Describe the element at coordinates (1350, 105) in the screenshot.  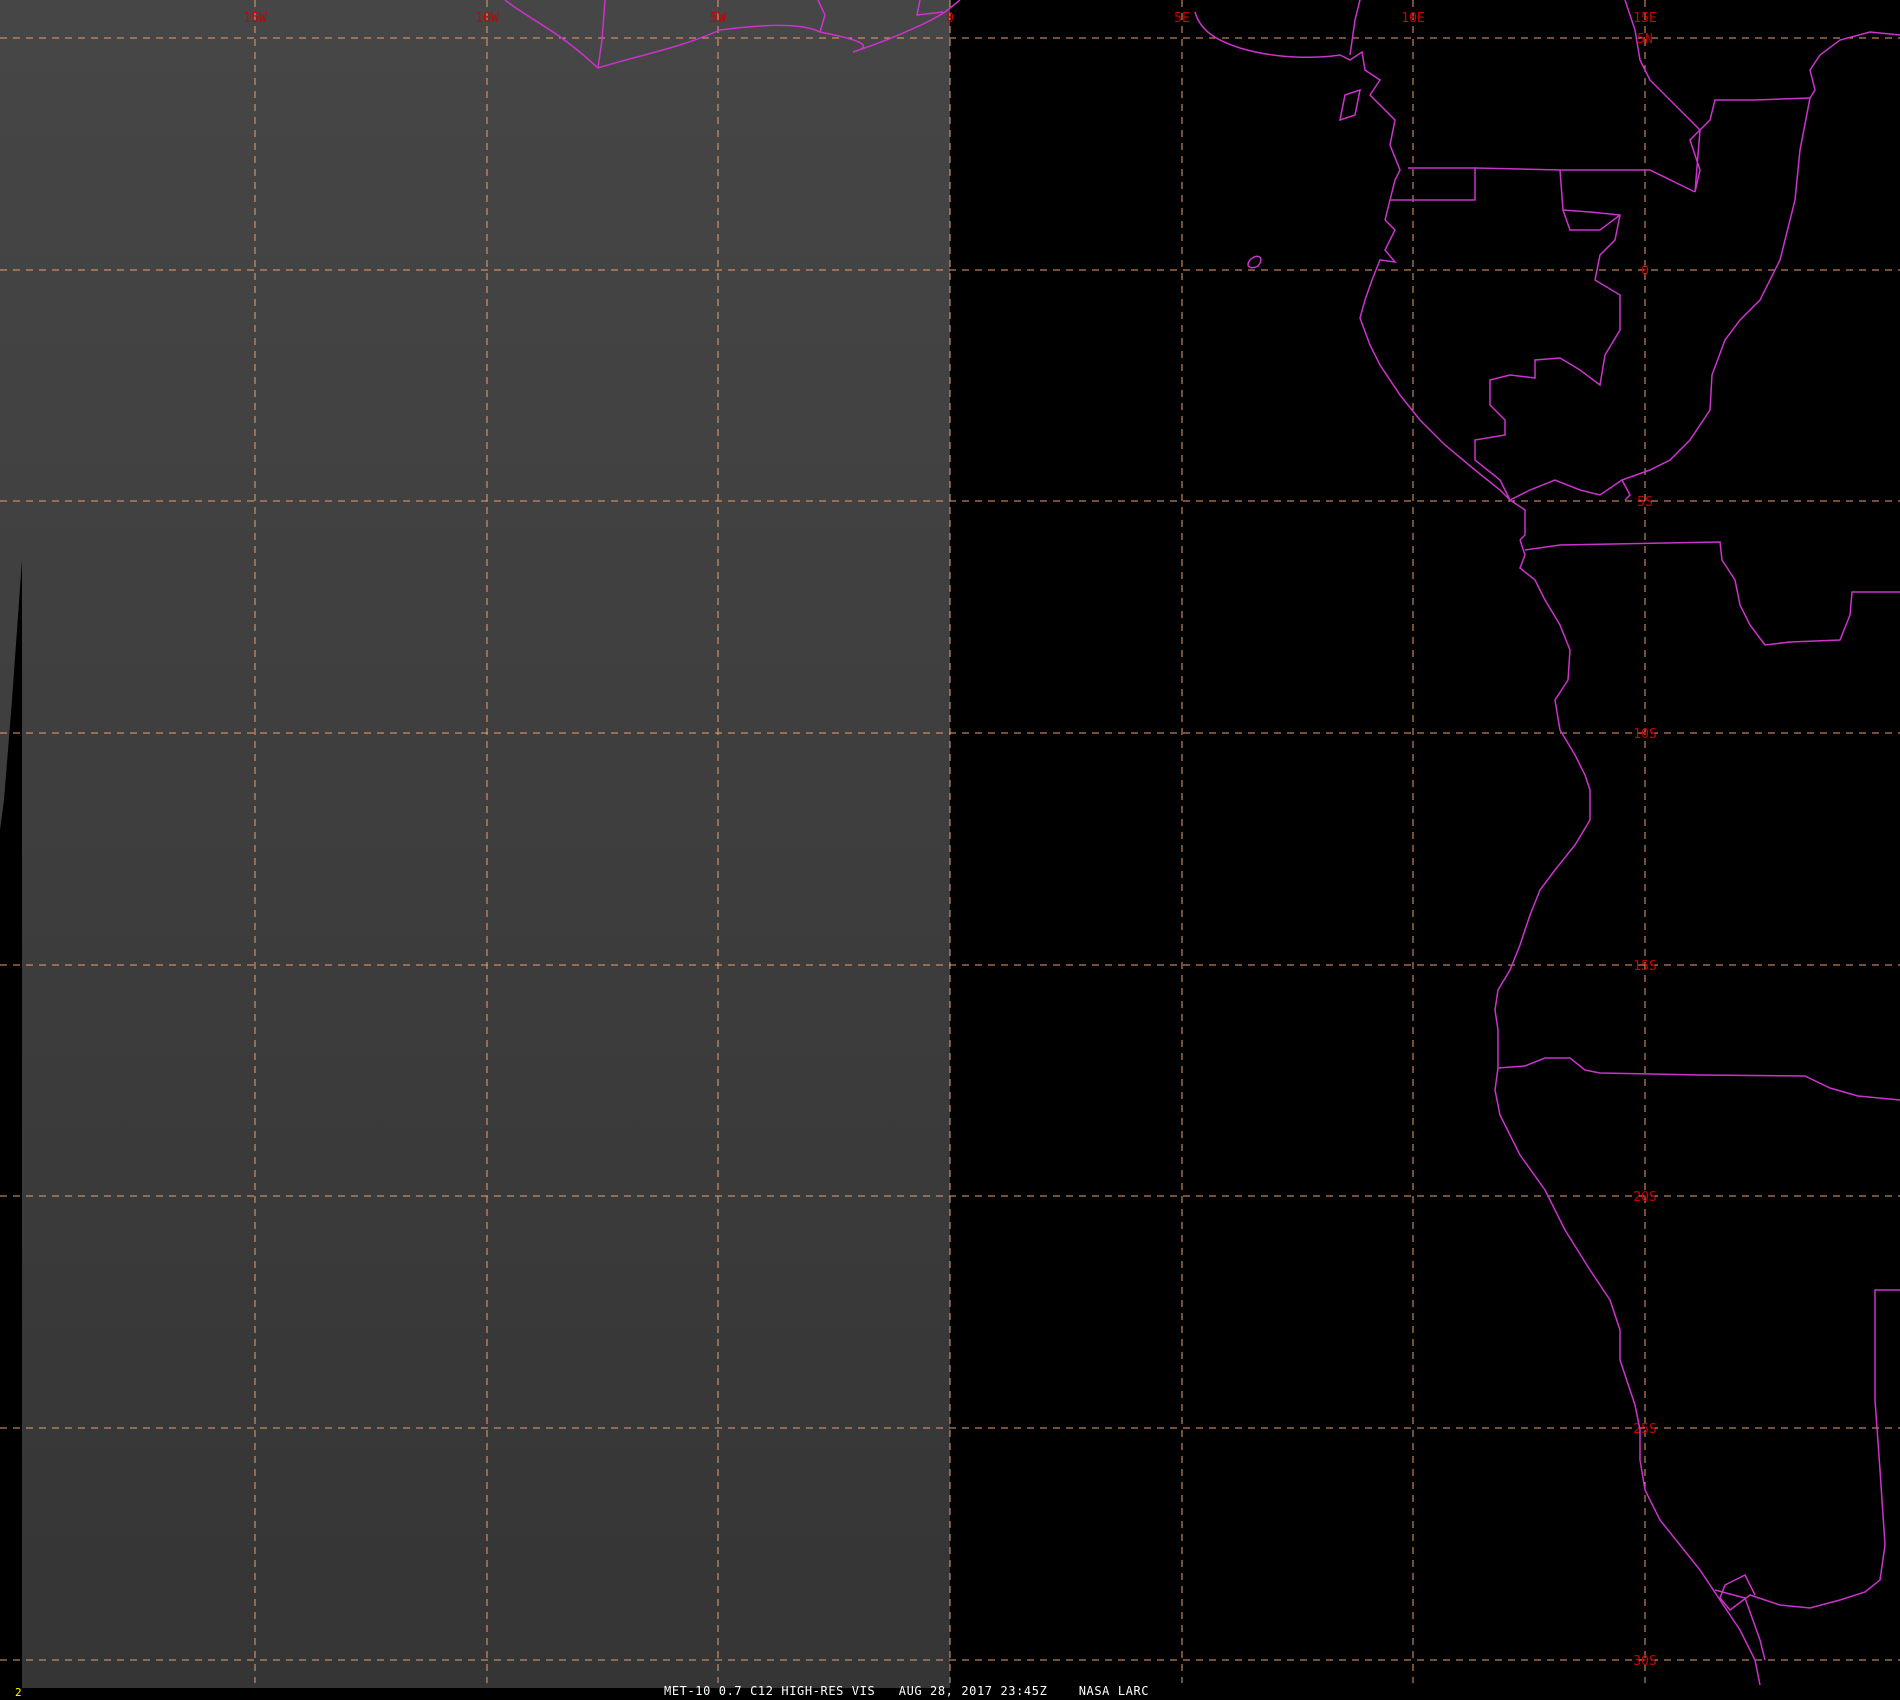
I see `island-bioko` at that location.